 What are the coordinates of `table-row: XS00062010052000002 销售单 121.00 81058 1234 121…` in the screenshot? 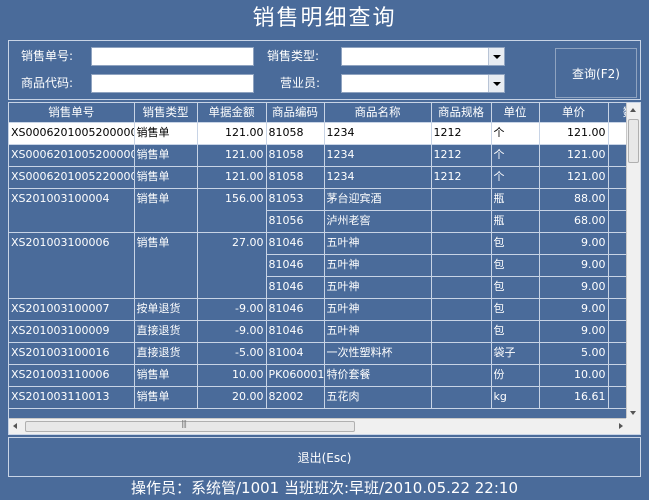 It's located at (318, 155).